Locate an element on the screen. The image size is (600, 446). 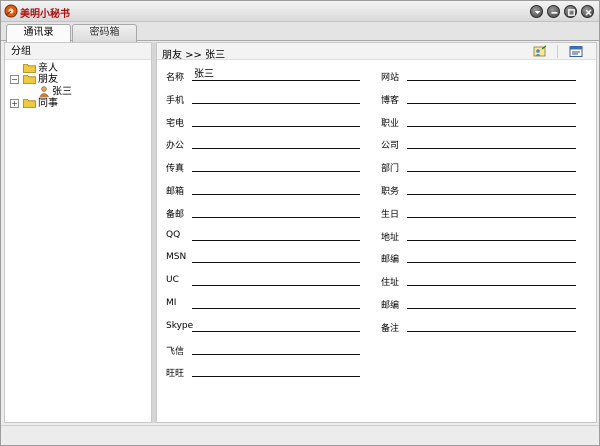
menu-button is located at coordinates (536, 11).